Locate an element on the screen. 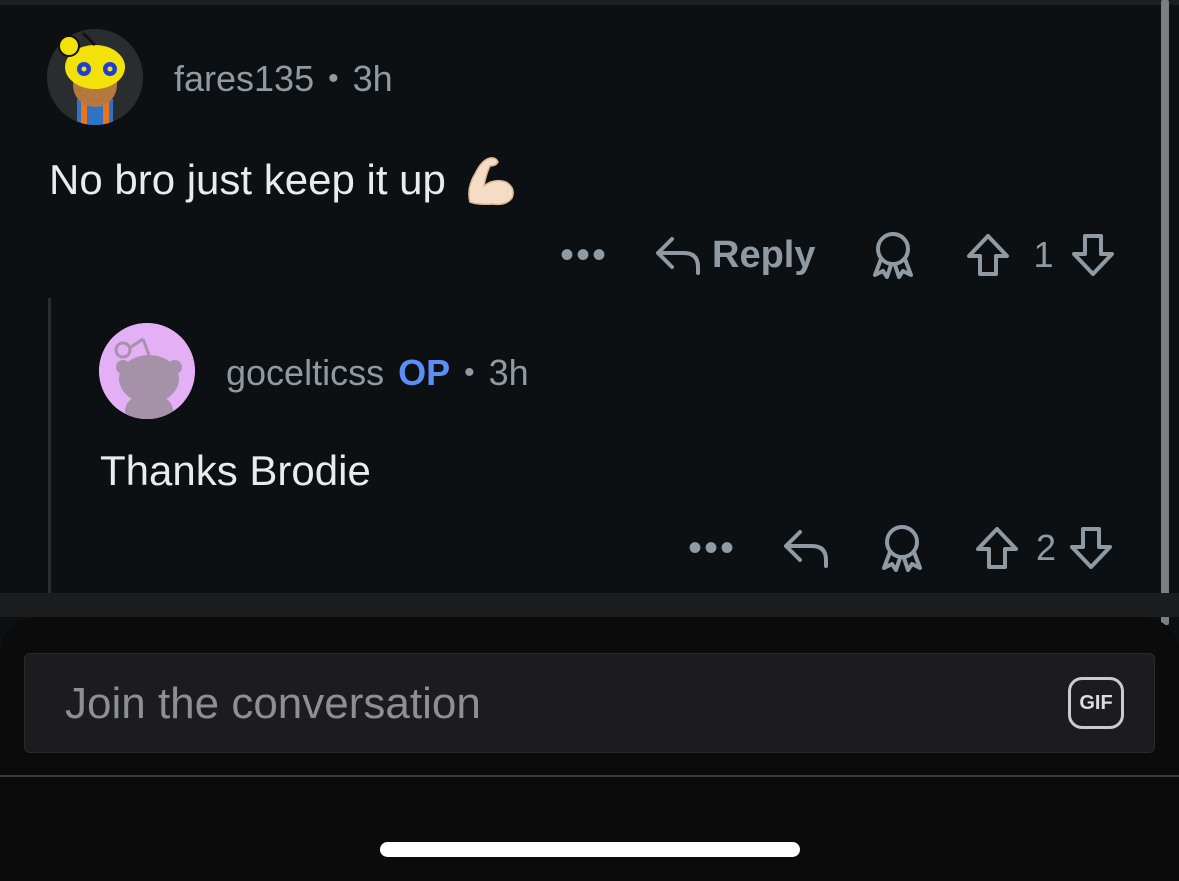 Image resolution: width=1179 pixels, height=881 pixels. flexed-biceps-emoji-icon is located at coordinates (491, 181).